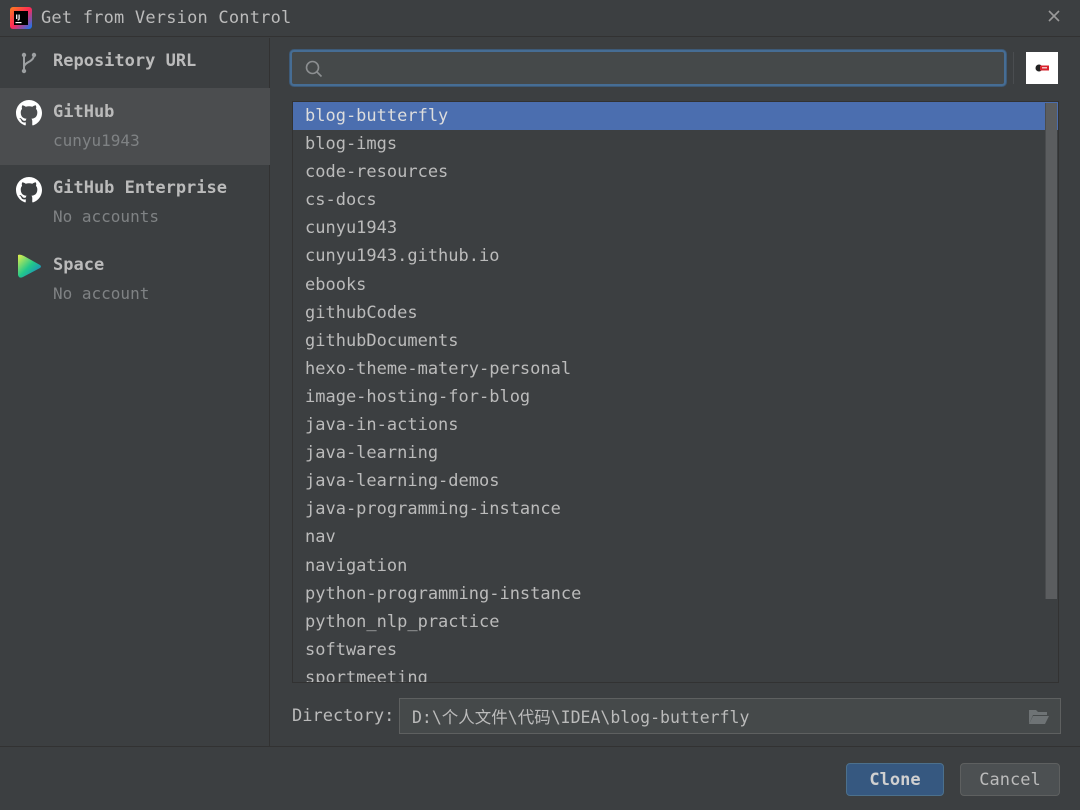 Image resolution: width=1080 pixels, height=810 pixels. I want to click on search-icon, so click(314, 69).